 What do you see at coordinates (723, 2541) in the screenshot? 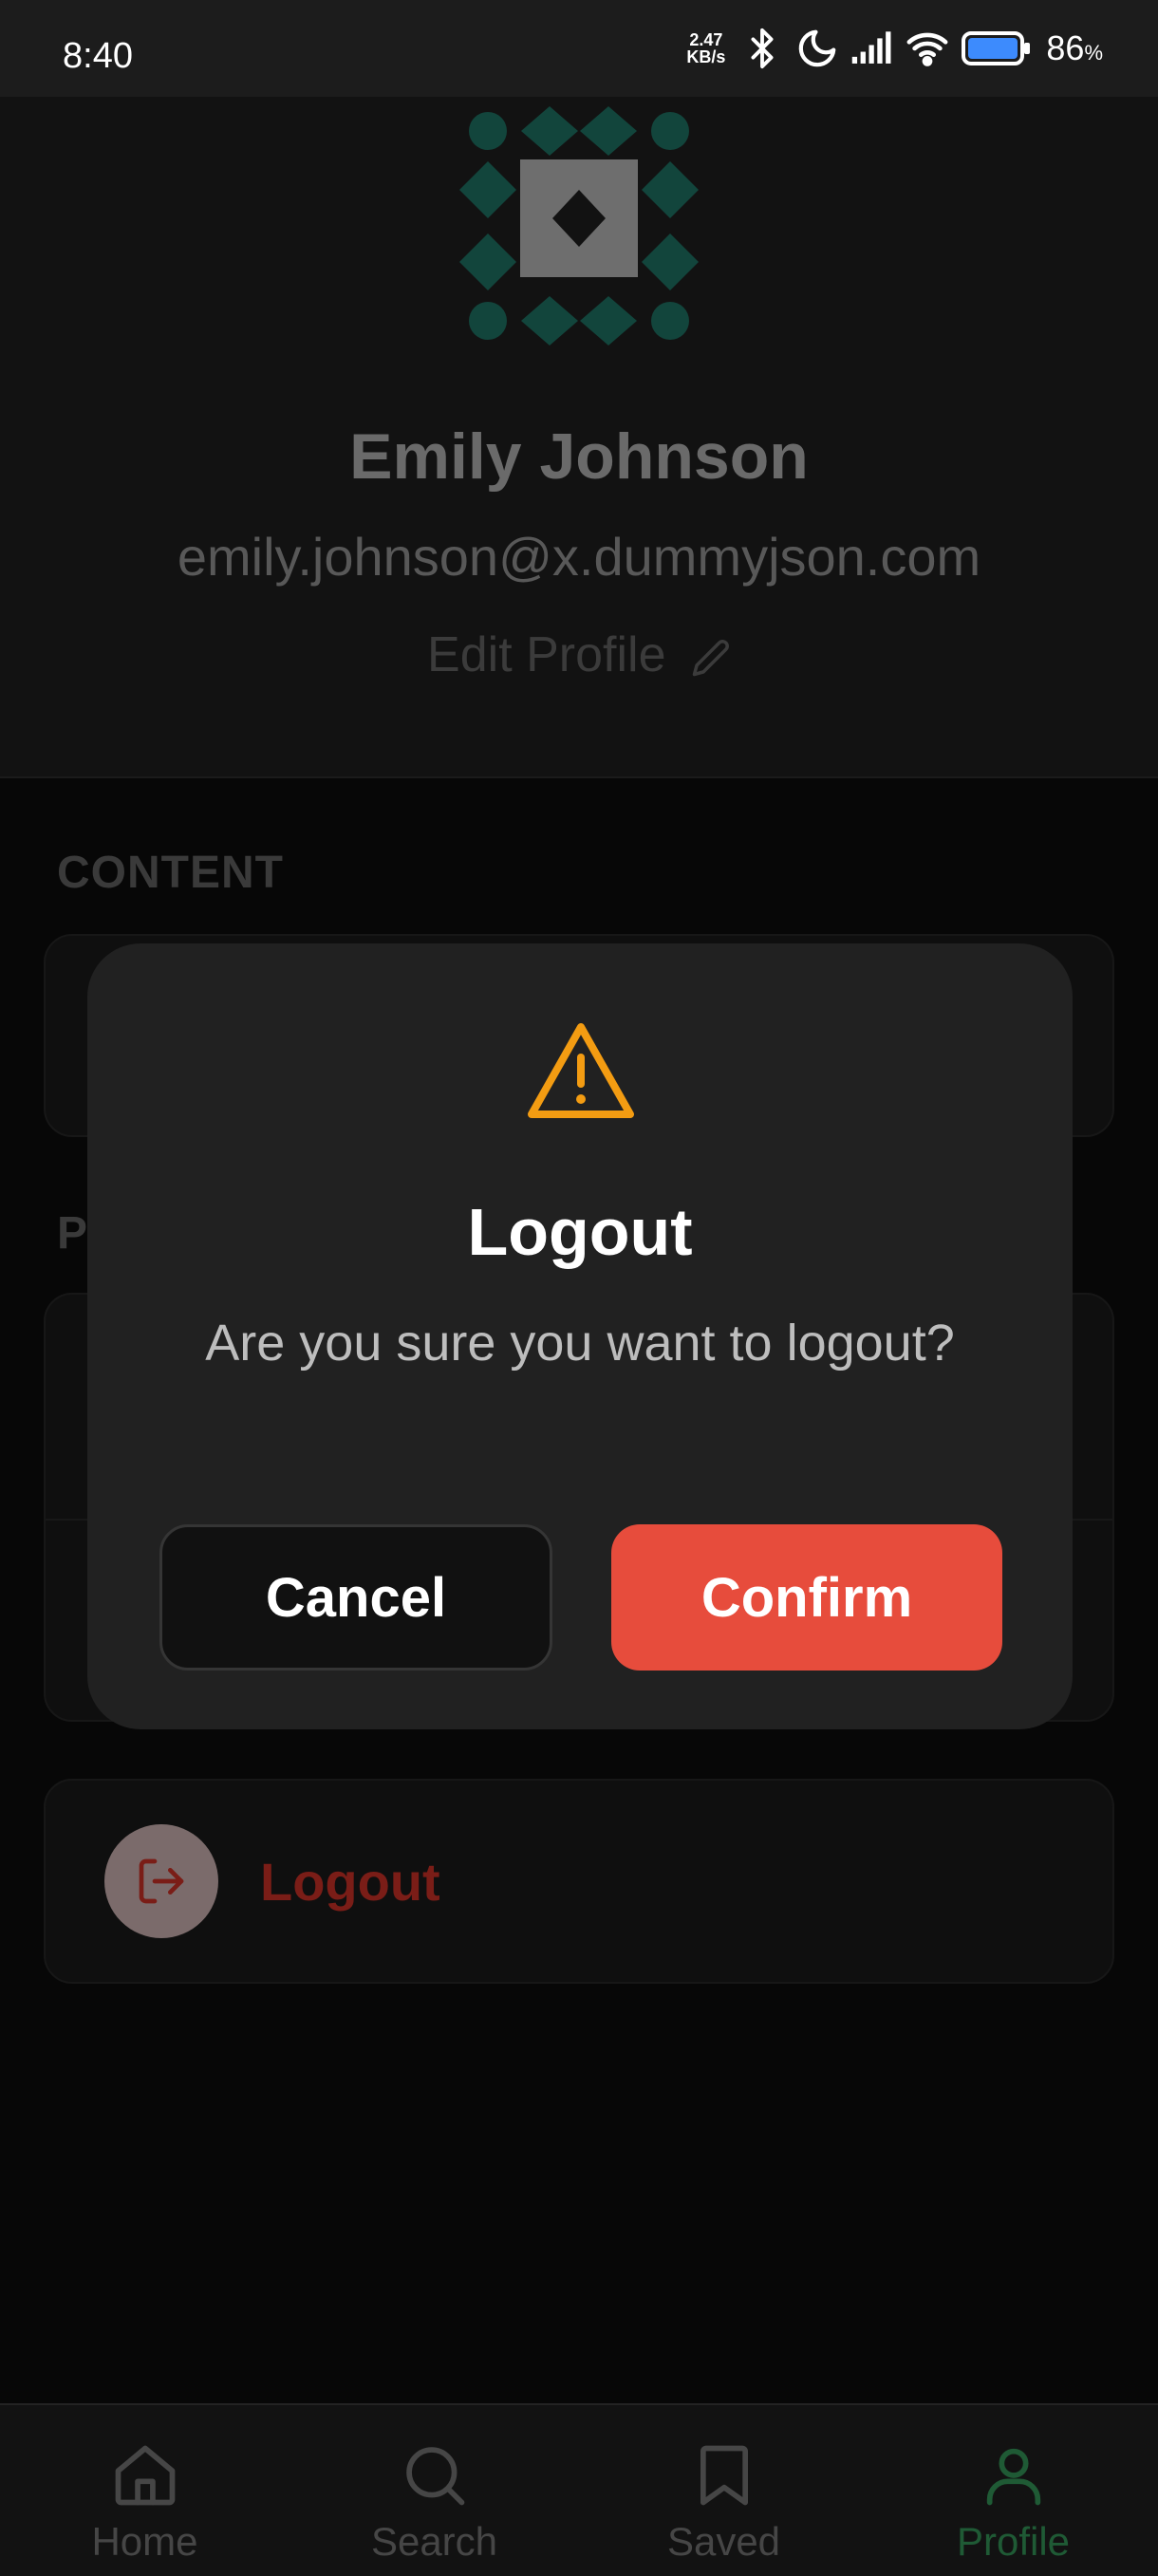
I see `nav-label-saved: Saved` at bounding box center [723, 2541].